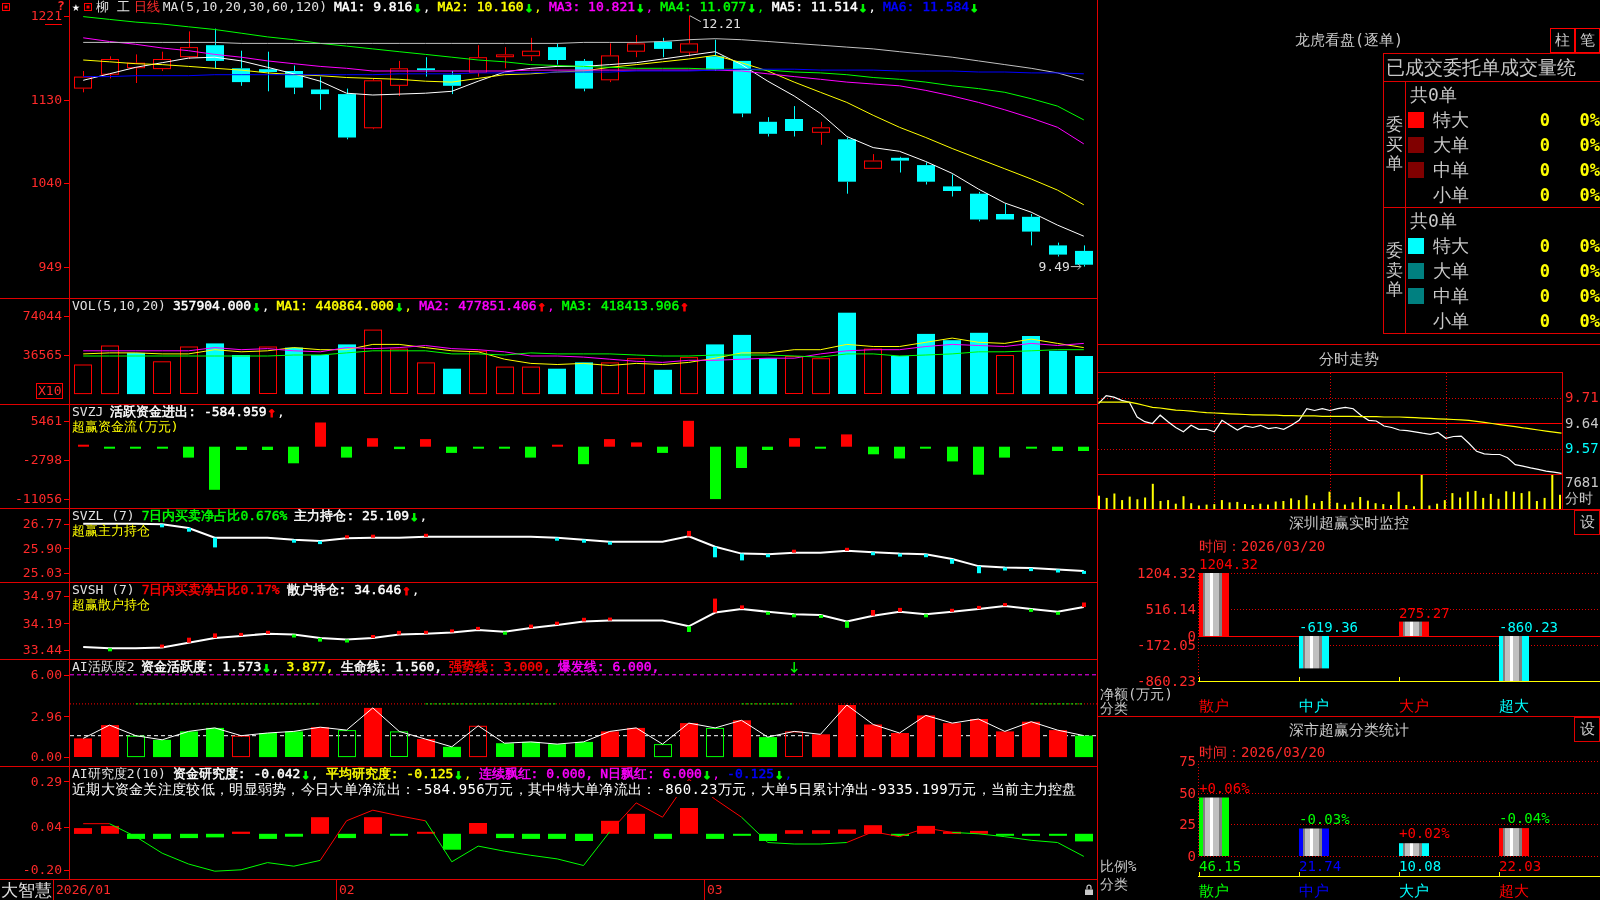  I want to click on indicator-reading: MA2: 477851.406, so click(478, 305).